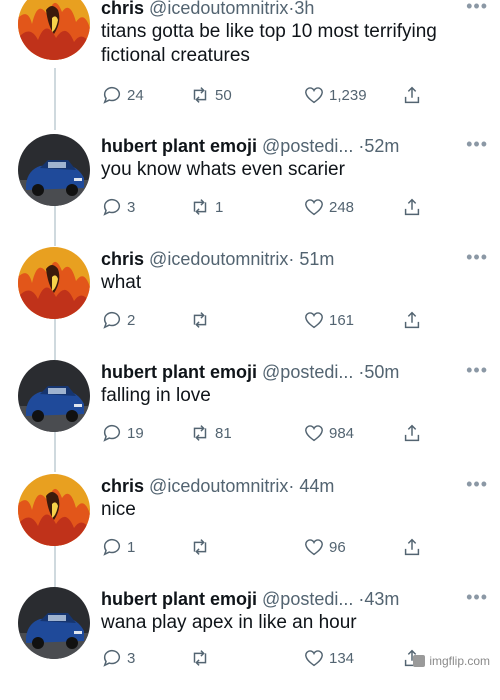 This screenshot has height=700, width=500. Describe the element at coordinates (266, 433) in the screenshot. I see `tweet-actions: 19 81 984` at that location.